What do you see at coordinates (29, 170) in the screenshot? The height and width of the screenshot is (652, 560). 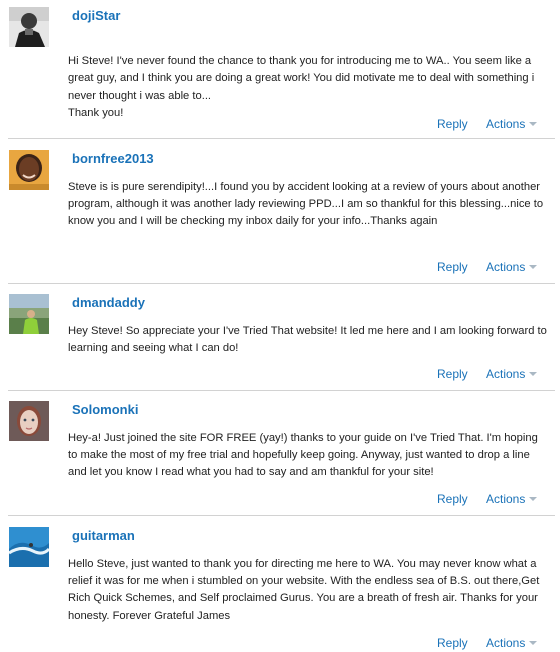 I see `avatar-bornfree2013` at bounding box center [29, 170].